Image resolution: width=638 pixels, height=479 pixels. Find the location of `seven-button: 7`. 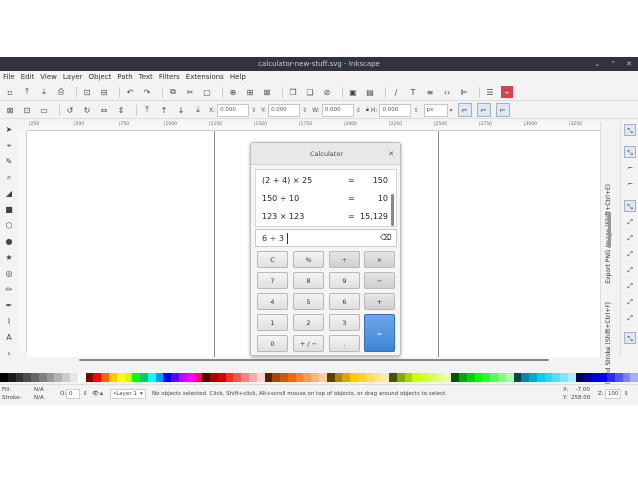

seven-button: 7 is located at coordinates (272, 280).